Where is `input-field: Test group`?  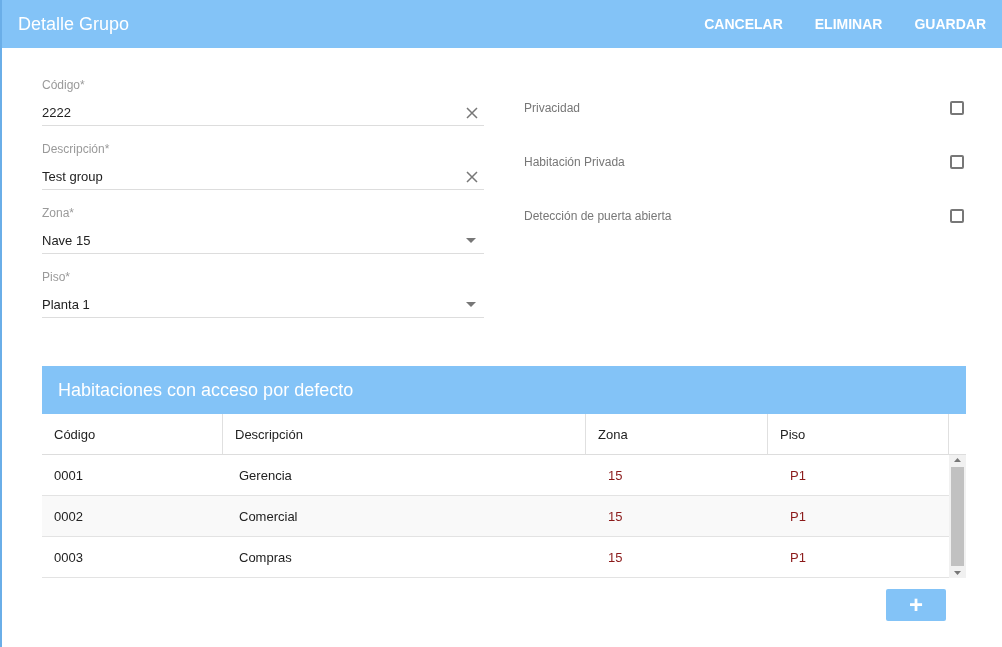
input-field: Test group is located at coordinates (263, 177).